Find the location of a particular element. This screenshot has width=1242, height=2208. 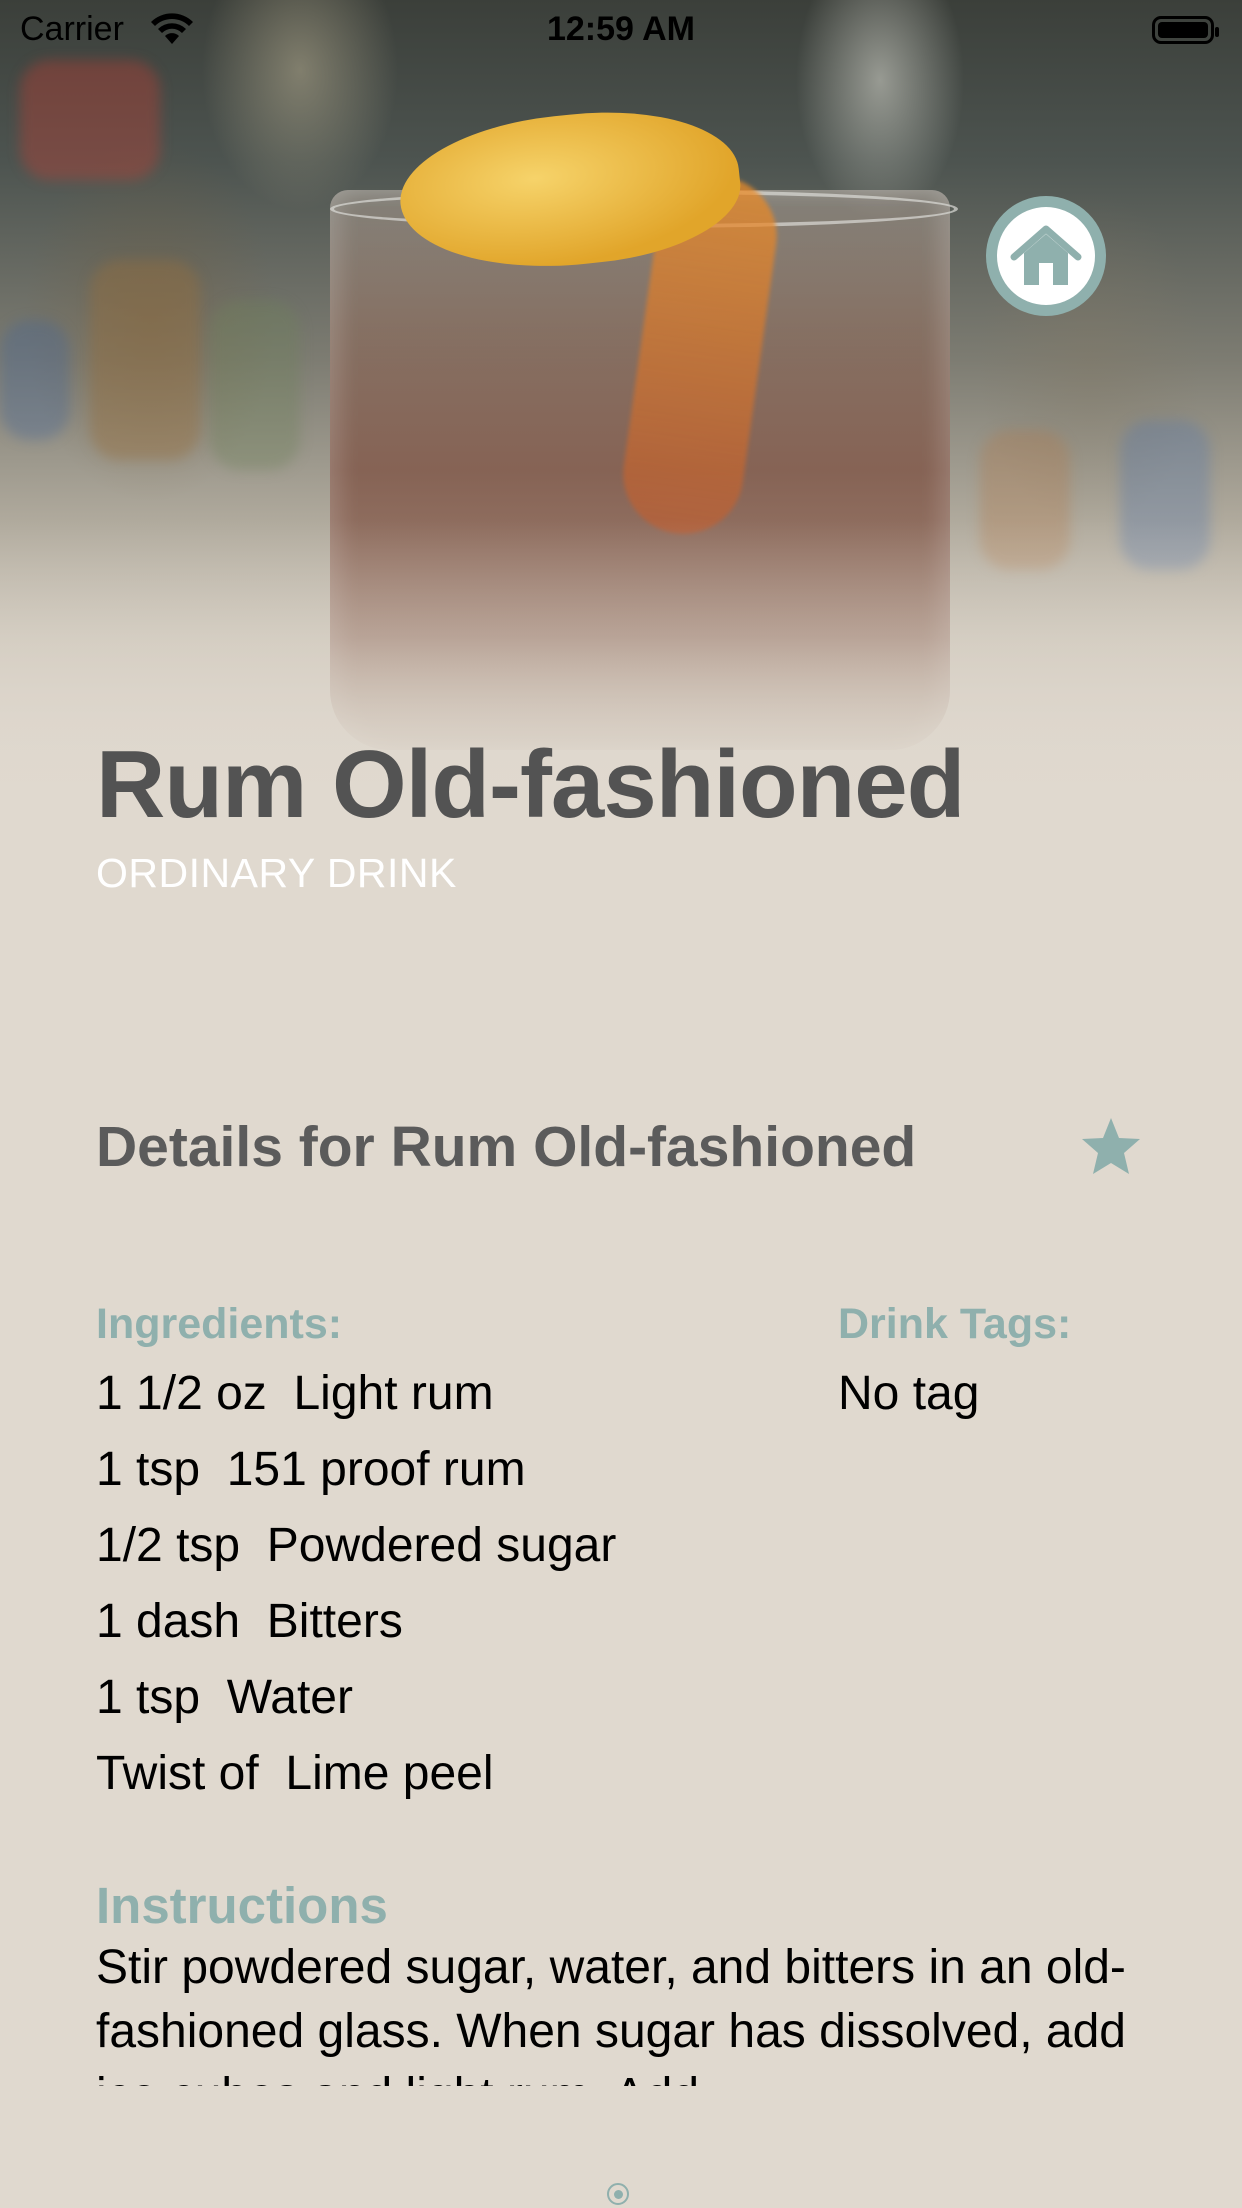

instructions-label: Instructions is located at coordinates (242, 1905).